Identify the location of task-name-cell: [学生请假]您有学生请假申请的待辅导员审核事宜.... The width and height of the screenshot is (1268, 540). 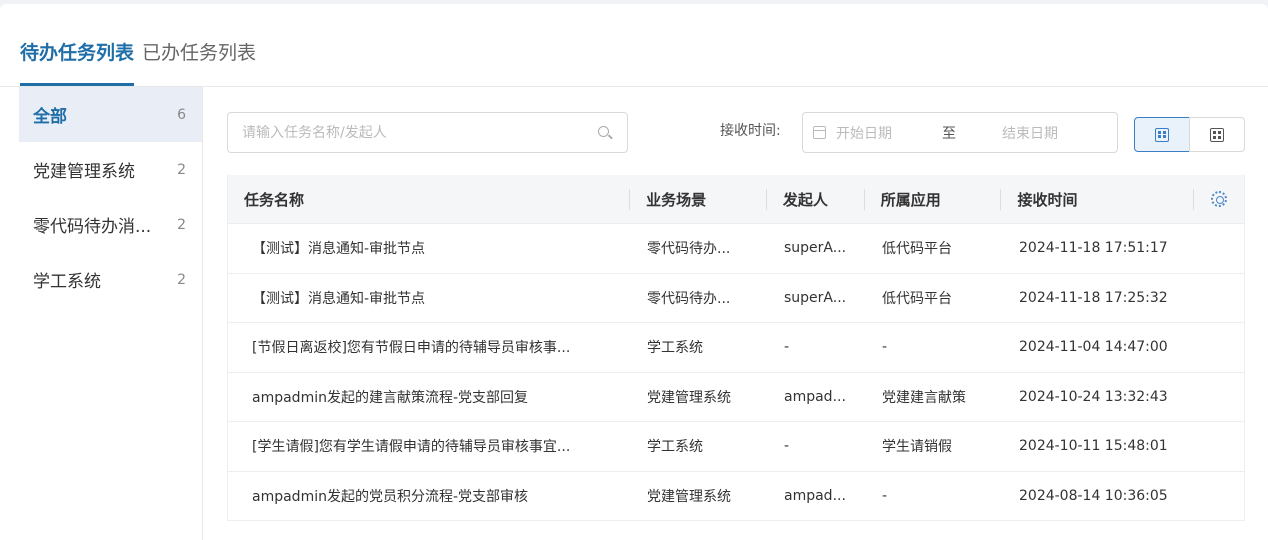
(411, 447).